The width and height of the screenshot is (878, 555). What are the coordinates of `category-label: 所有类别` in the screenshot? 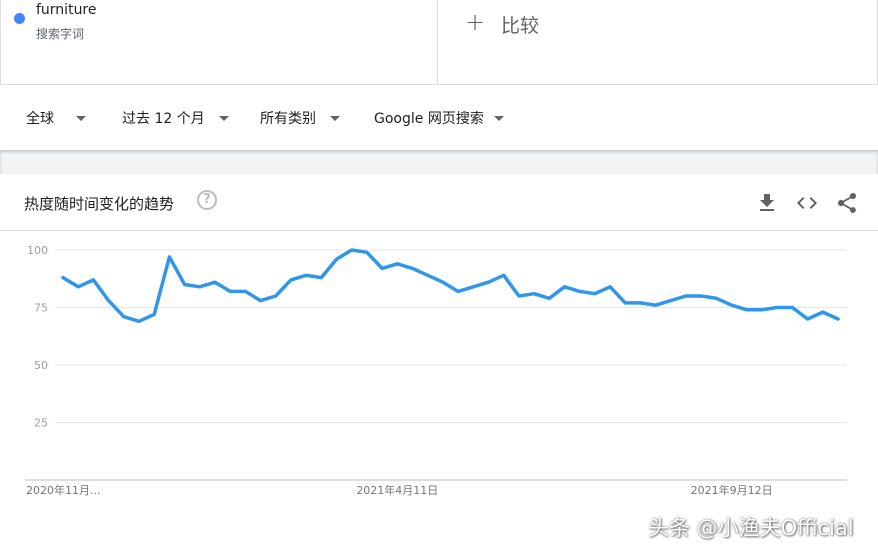 It's located at (288, 119).